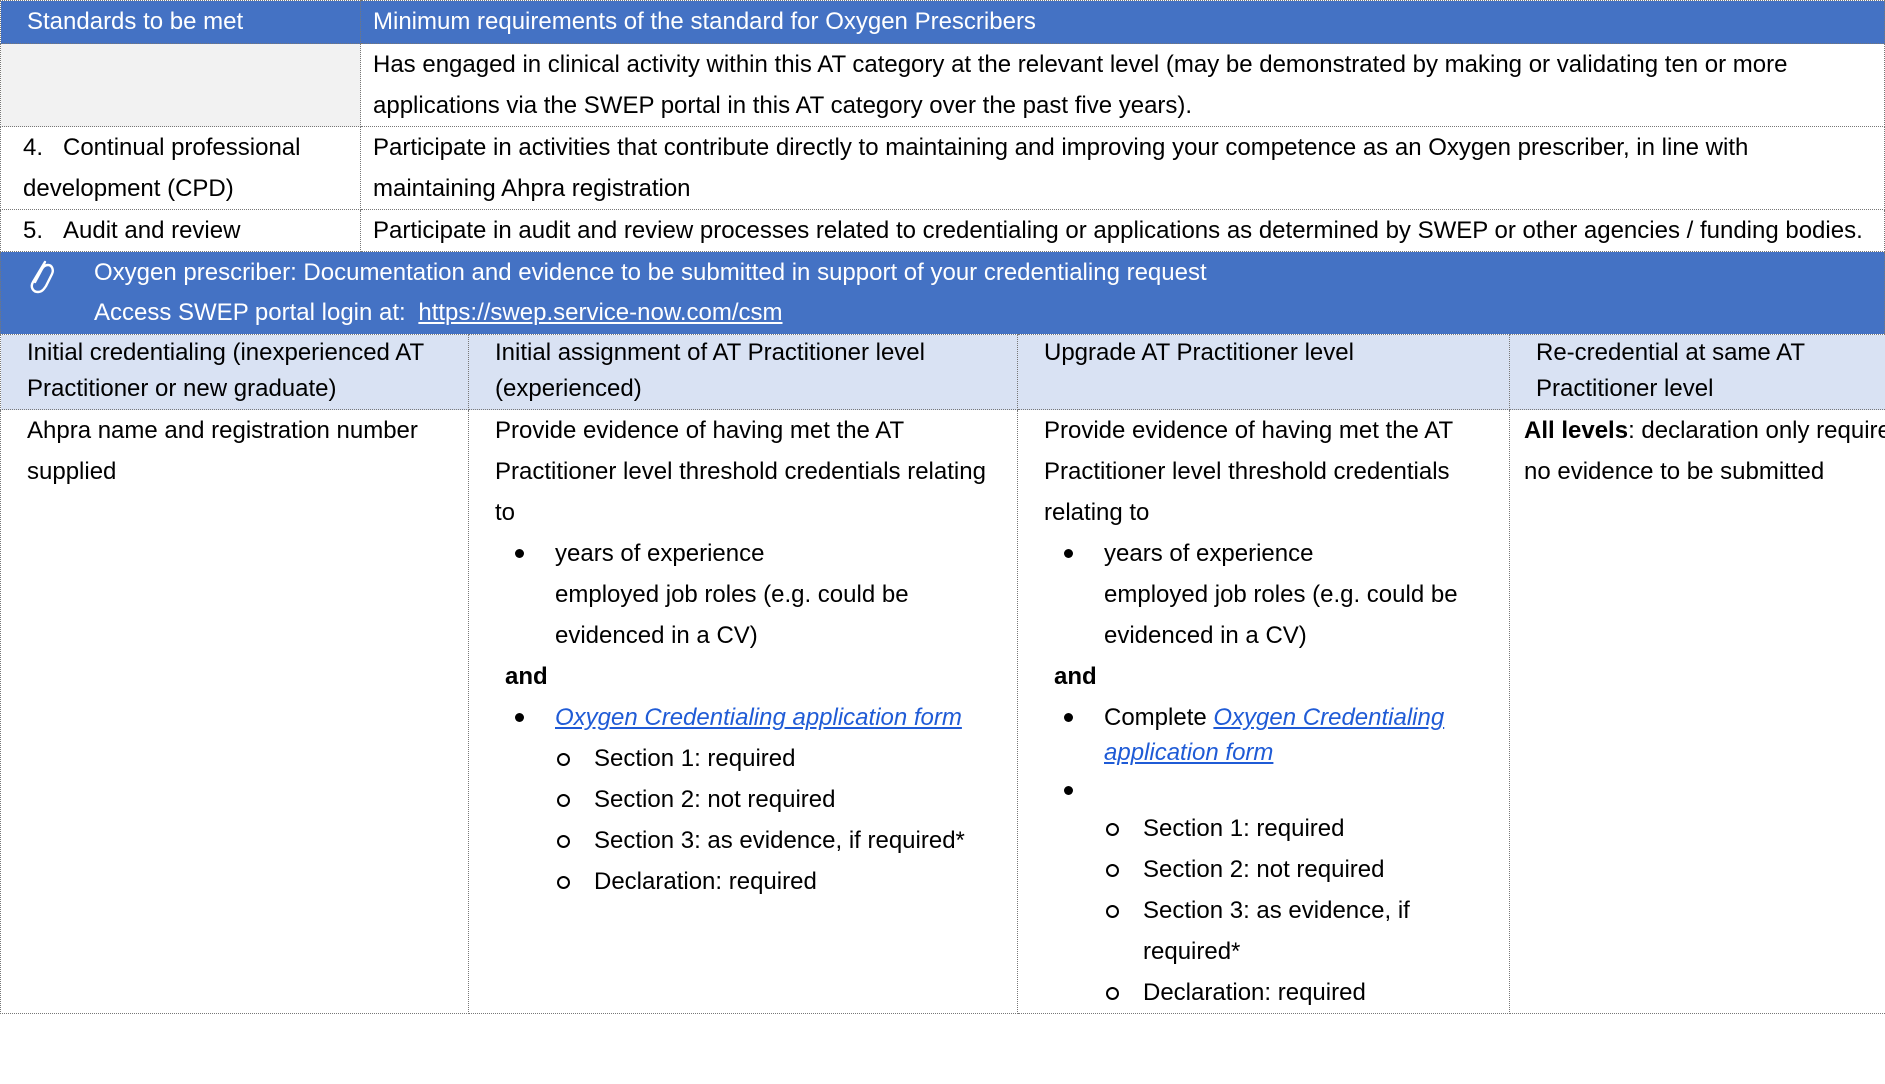 This screenshot has width=1885, height=1084. Describe the element at coordinates (40, 276) in the screenshot. I see `paperclip-icon` at that location.